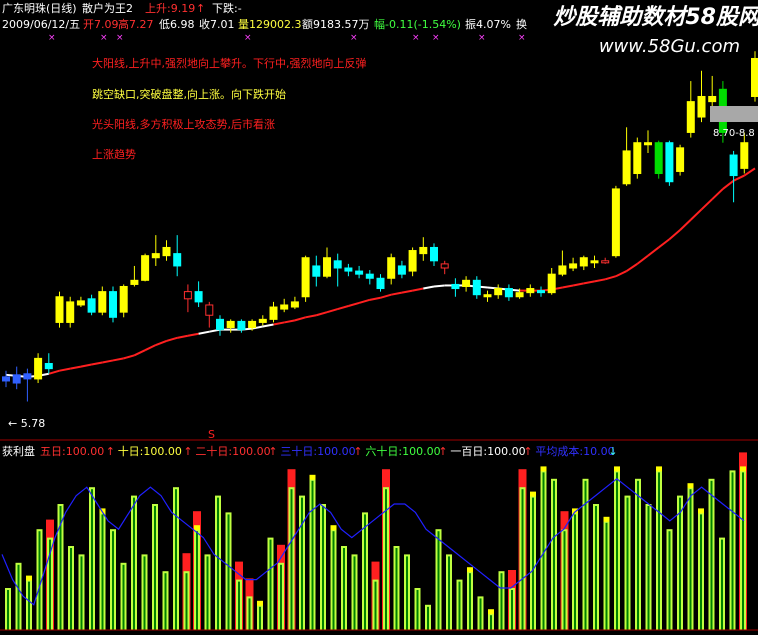  What do you see at coordinates (177, 24) in the screenshot?
I see `low: 低6.98` at bounding box center [177, 24].